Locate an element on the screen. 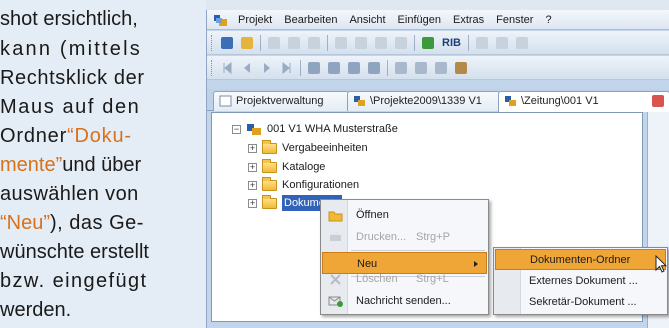 Image resolution: width=669 pixels, height=328 pixels. tab-label: Projektverwaltung is located at coordinates (280, 101).